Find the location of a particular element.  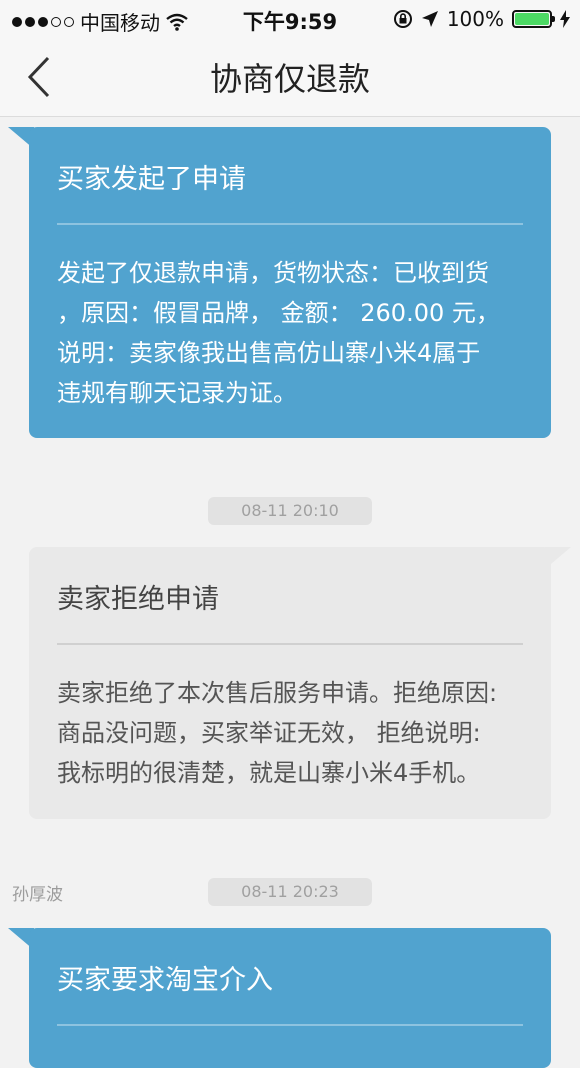

message-divider is located at coordinates (290, 1025).